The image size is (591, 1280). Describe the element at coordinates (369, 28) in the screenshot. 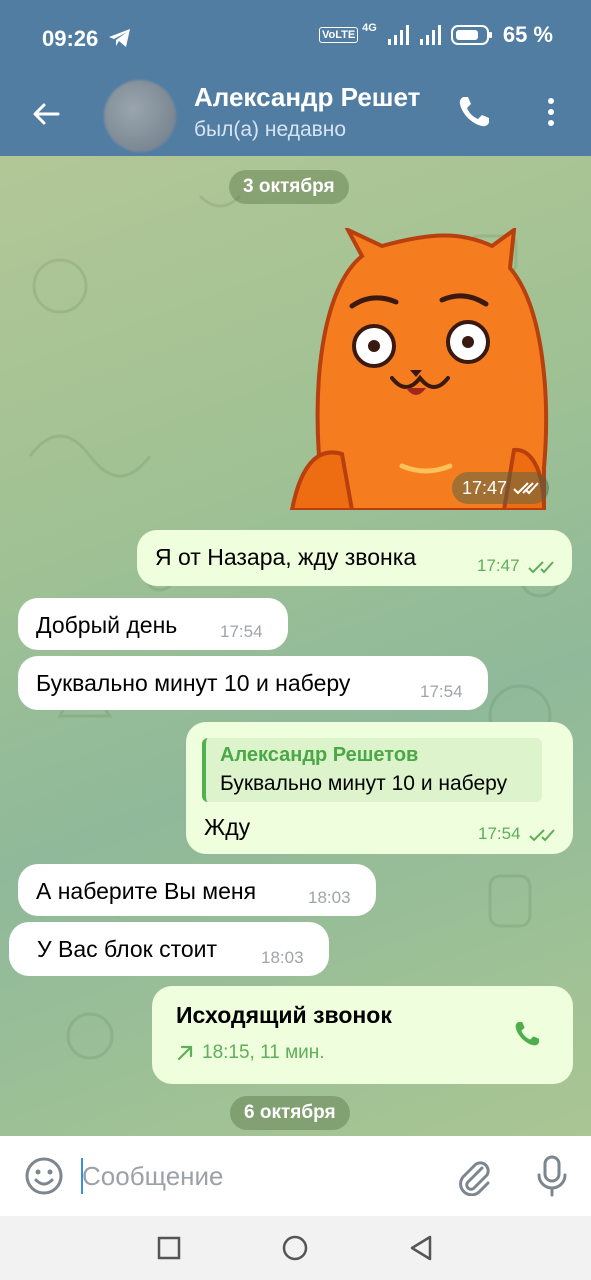

I see `network-type: 4G` at that location.